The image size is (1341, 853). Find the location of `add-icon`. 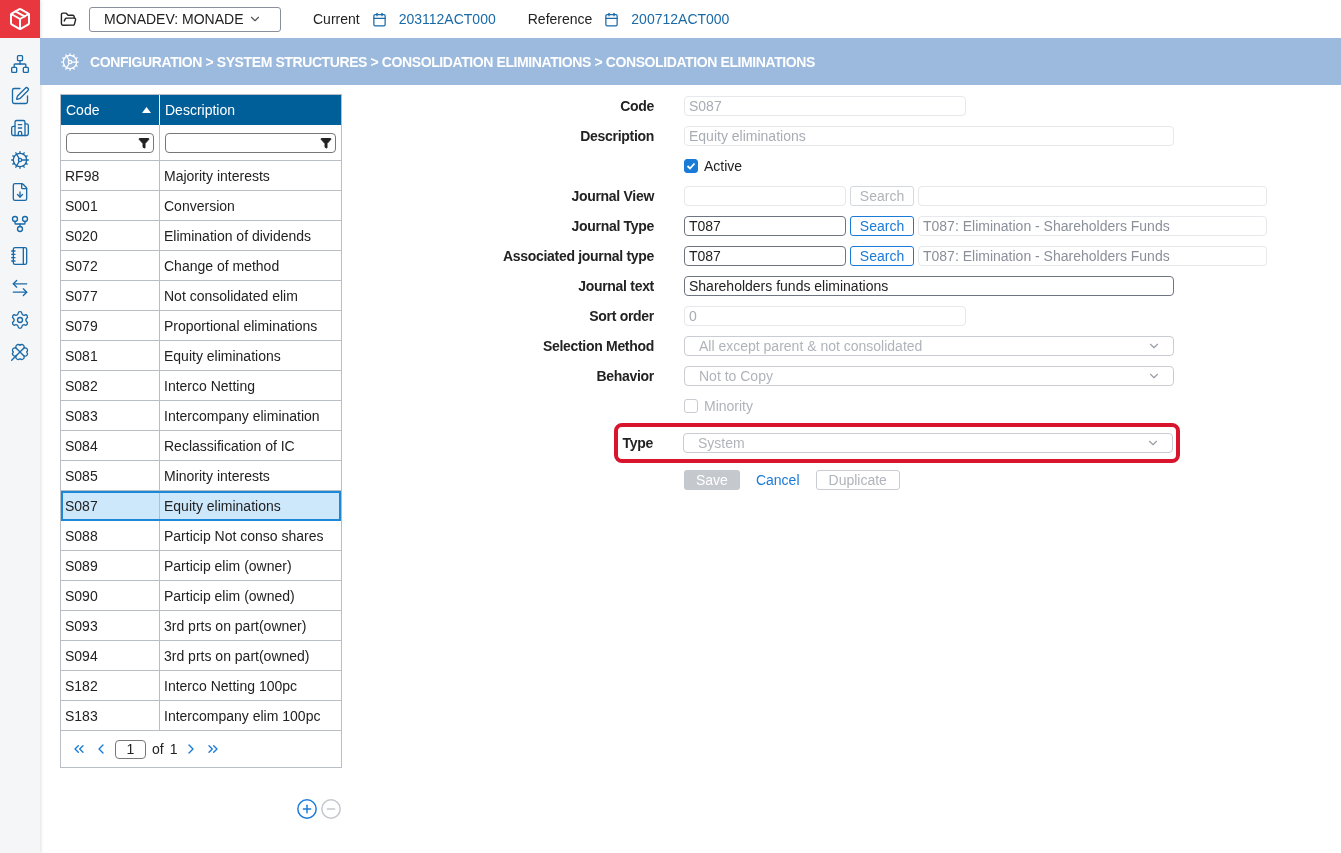

add-icon is located at coordinates (307, 809).